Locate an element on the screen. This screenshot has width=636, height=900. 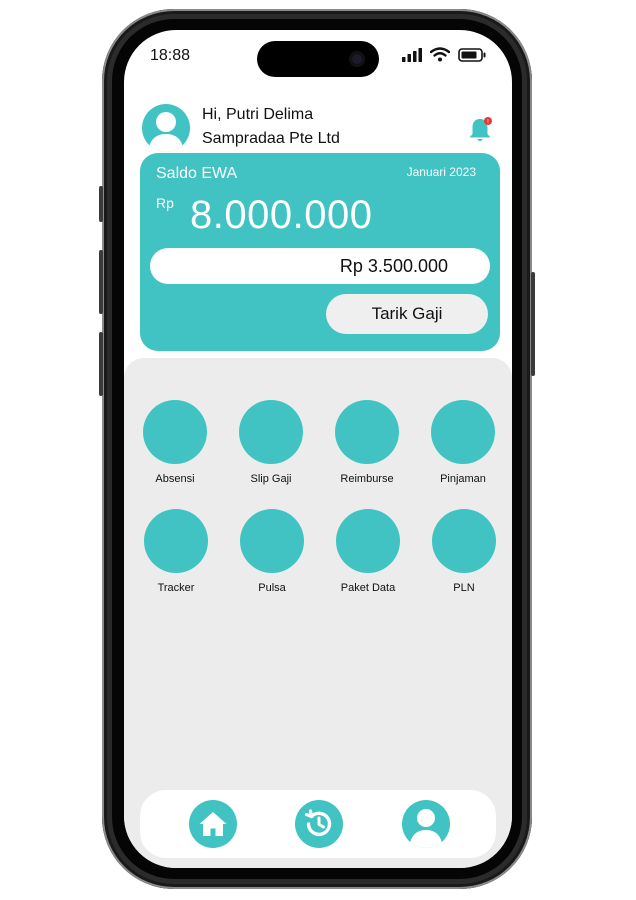
menu-item-pln: PLN is located at coordinates (464, 551).